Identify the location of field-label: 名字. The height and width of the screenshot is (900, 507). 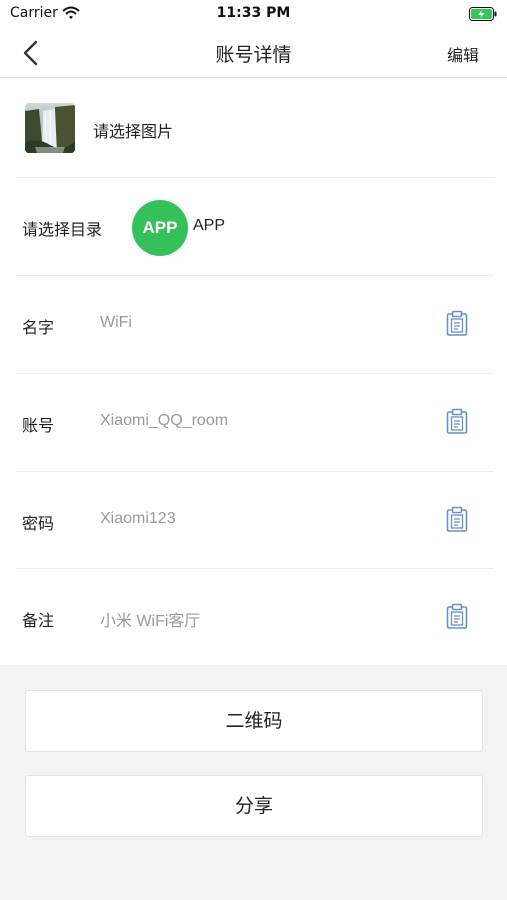
(38, 327).